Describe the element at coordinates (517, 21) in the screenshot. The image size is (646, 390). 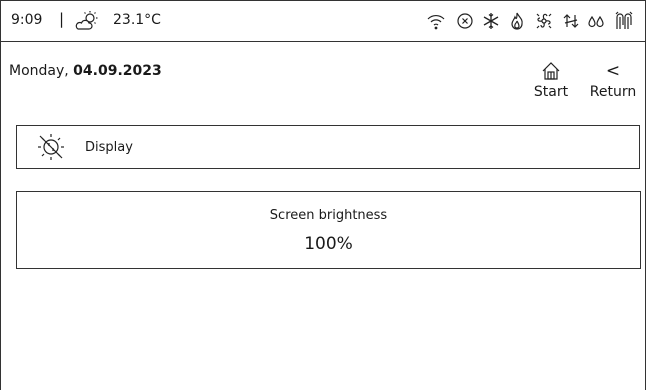
I see `flame-icon` at that location.